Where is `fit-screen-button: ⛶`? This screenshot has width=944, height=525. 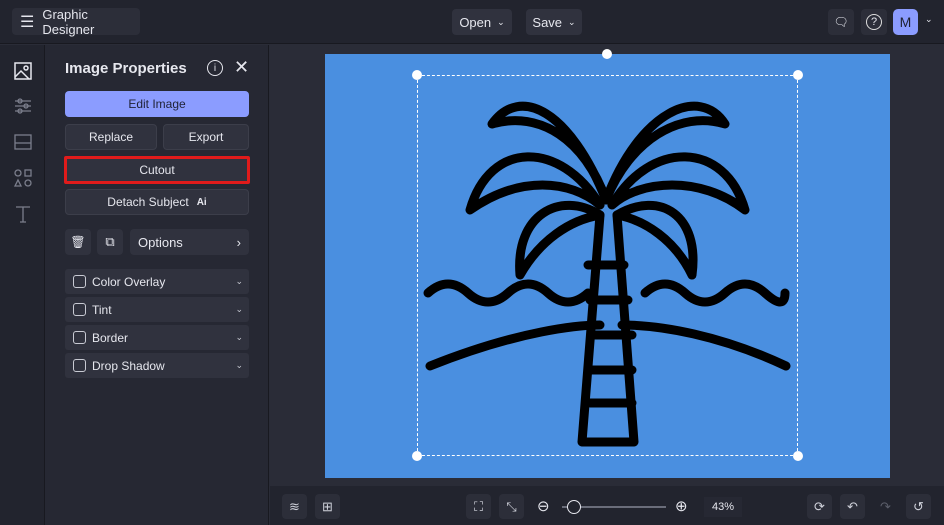 fit-screen-button: ⛶ is located at coordinates (478, 506).